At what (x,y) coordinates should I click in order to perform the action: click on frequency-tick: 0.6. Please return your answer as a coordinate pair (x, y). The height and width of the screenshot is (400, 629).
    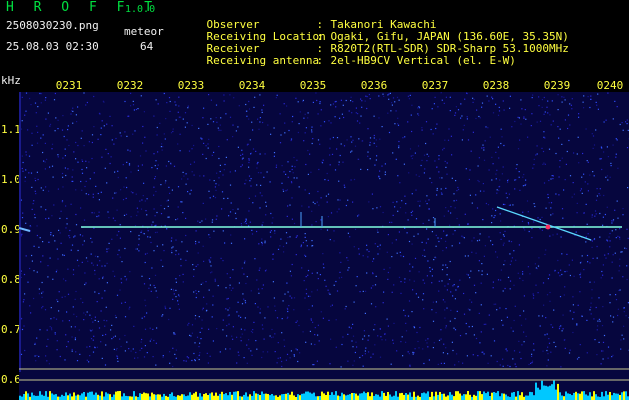
    Looking at the image, I should click on (11, 379).